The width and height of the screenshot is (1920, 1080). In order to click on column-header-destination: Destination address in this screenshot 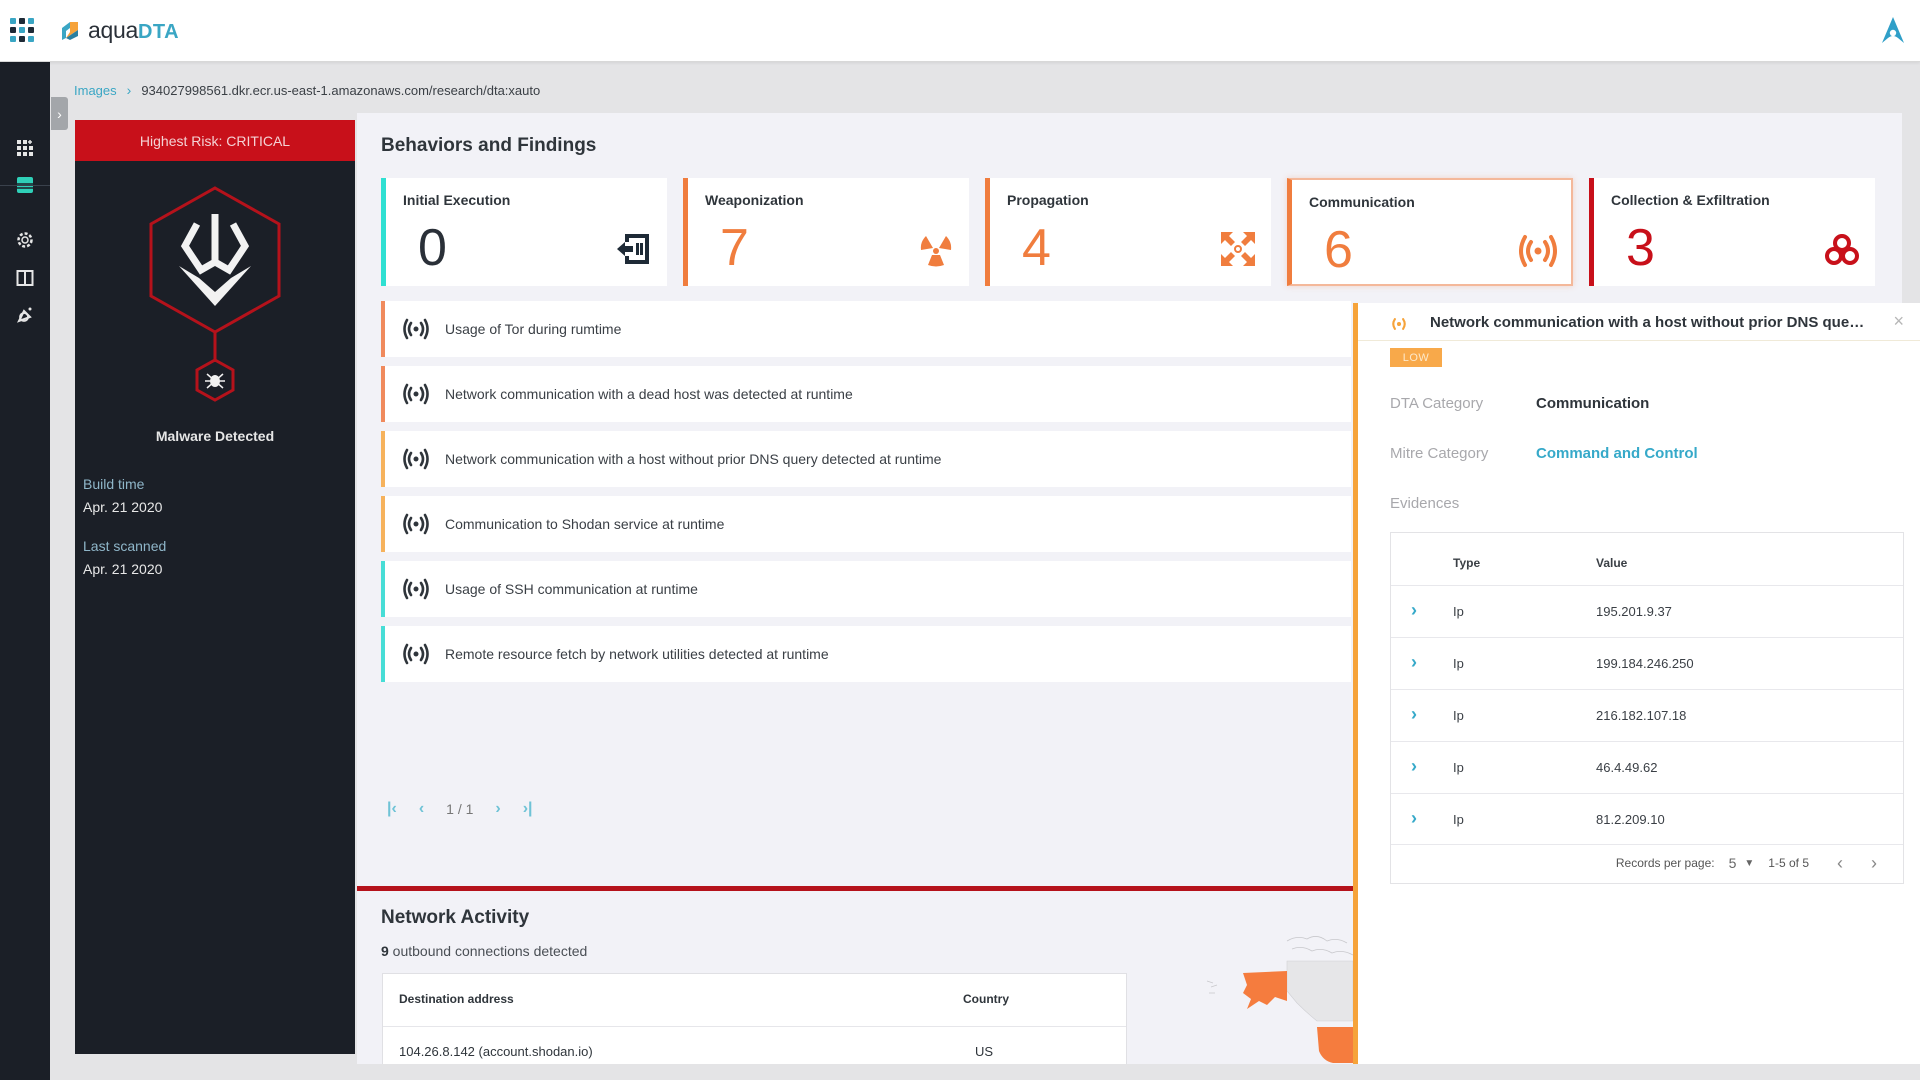, I will do `click(456, 999)`.